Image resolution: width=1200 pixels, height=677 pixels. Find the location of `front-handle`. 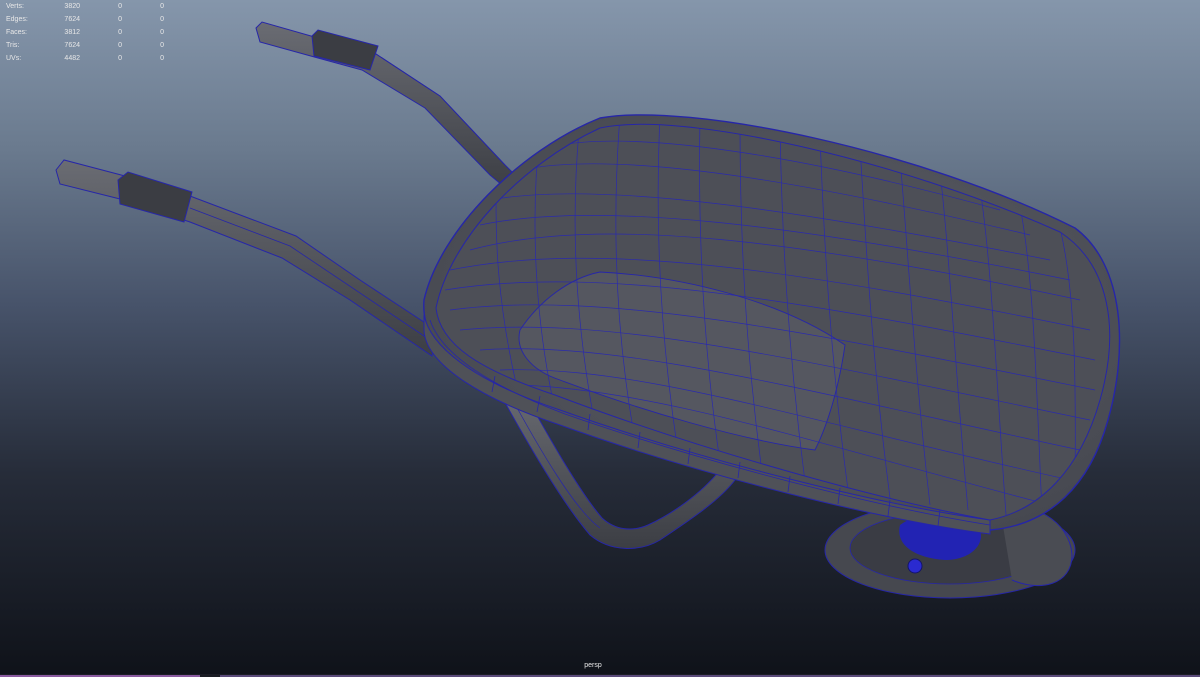

front-handle is located at coordinates (246, 258).